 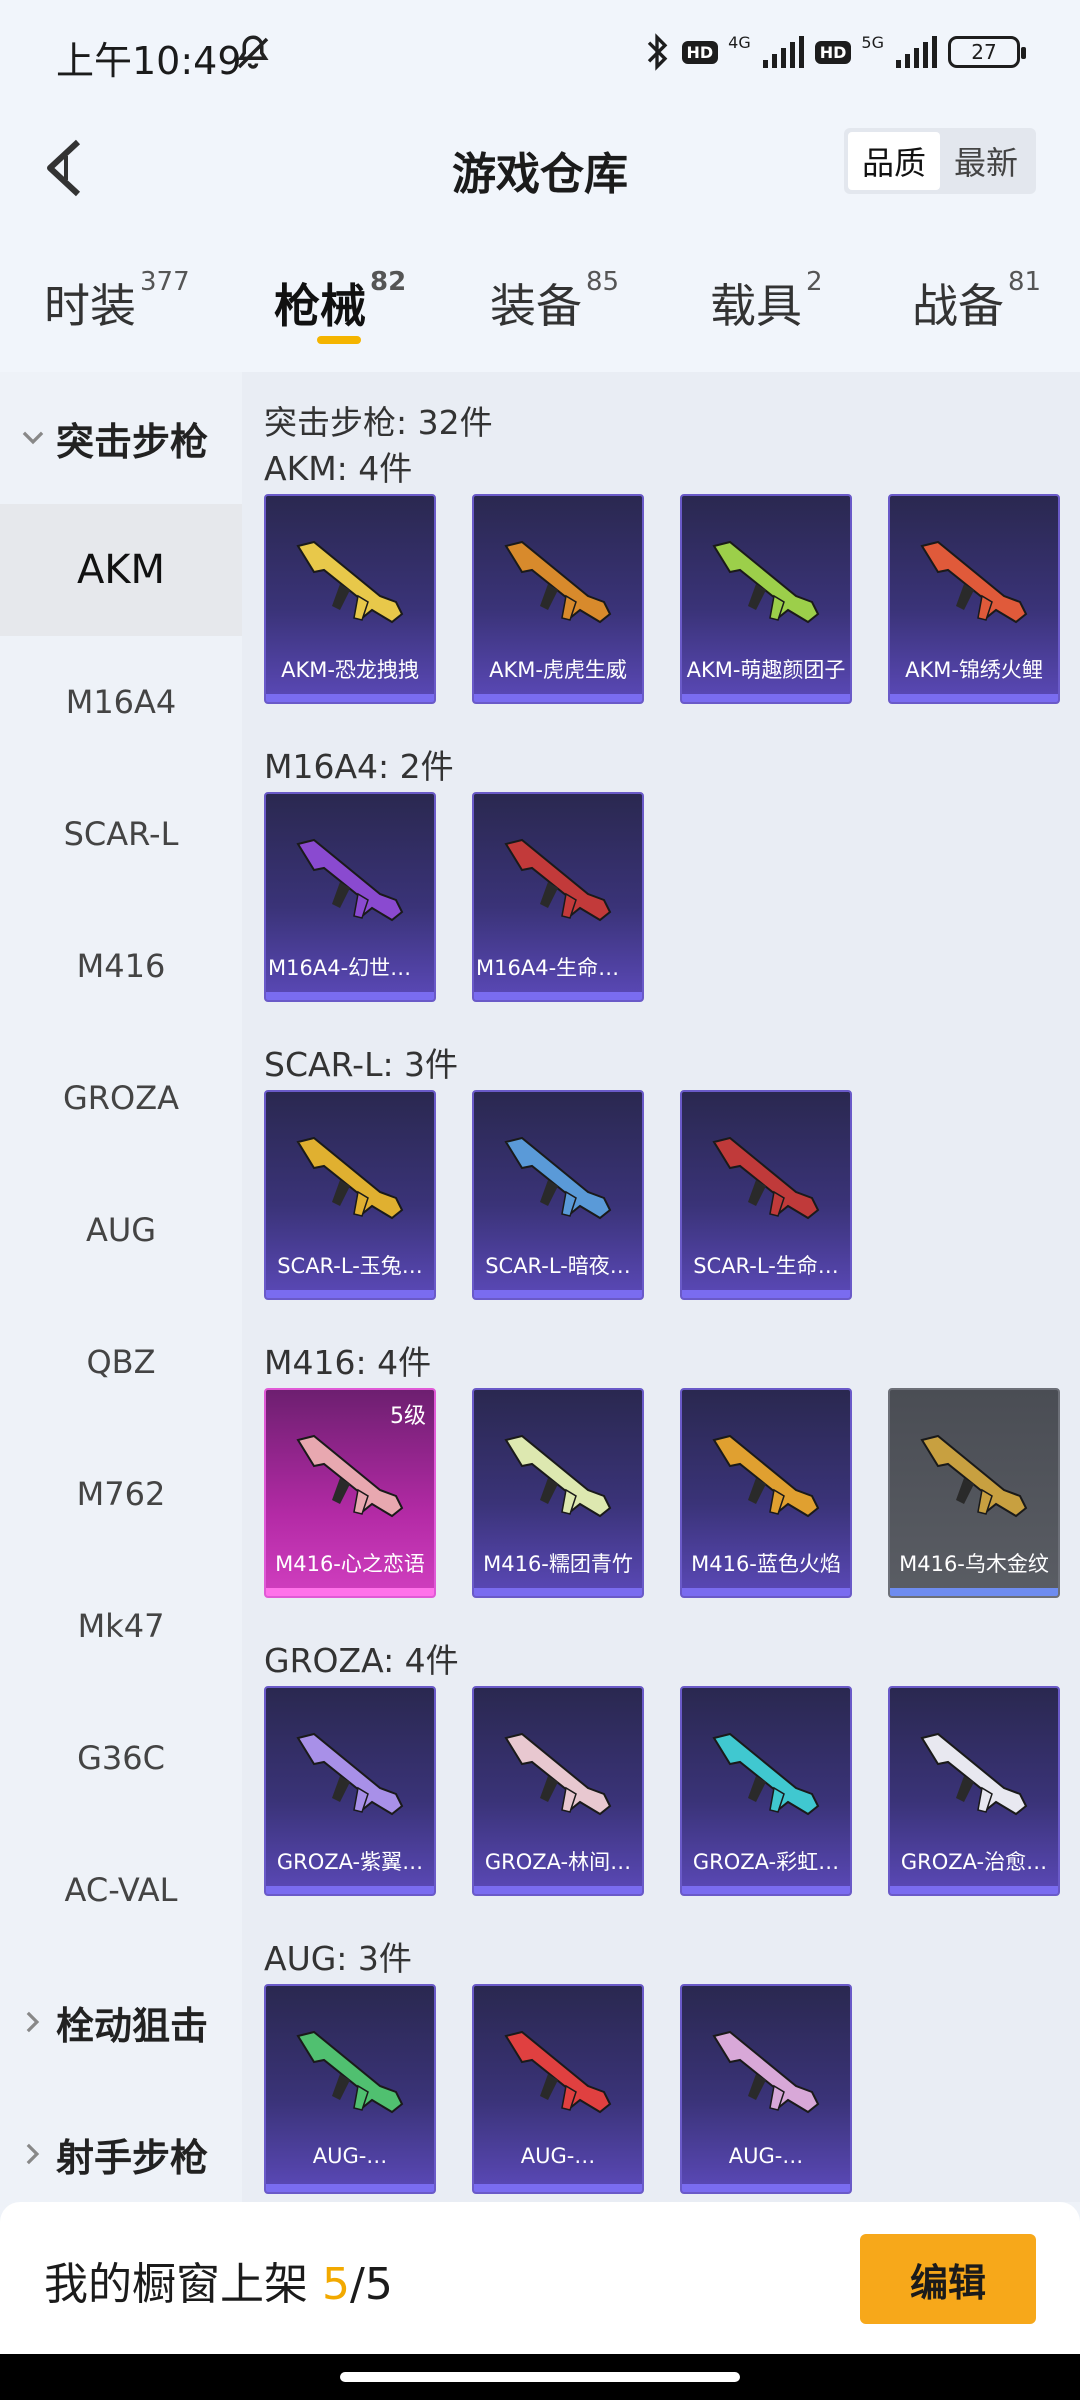 I want to click on tab-count: 82, so click(x=388, y=281).